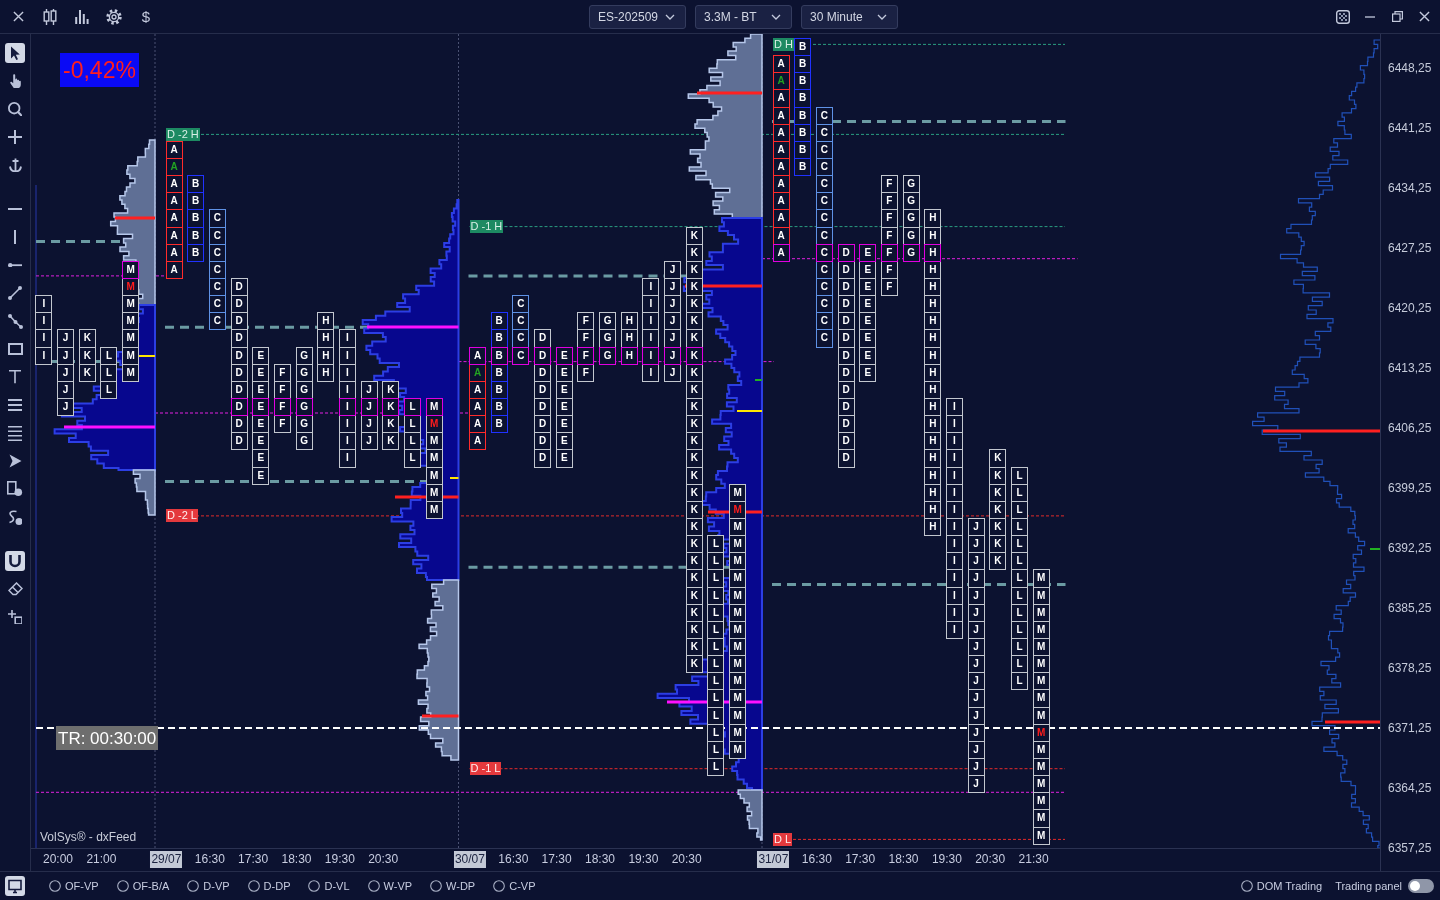  Describe the element at coordinates (15, 461) in the screenshot. I see `arrow-icon` at that location.